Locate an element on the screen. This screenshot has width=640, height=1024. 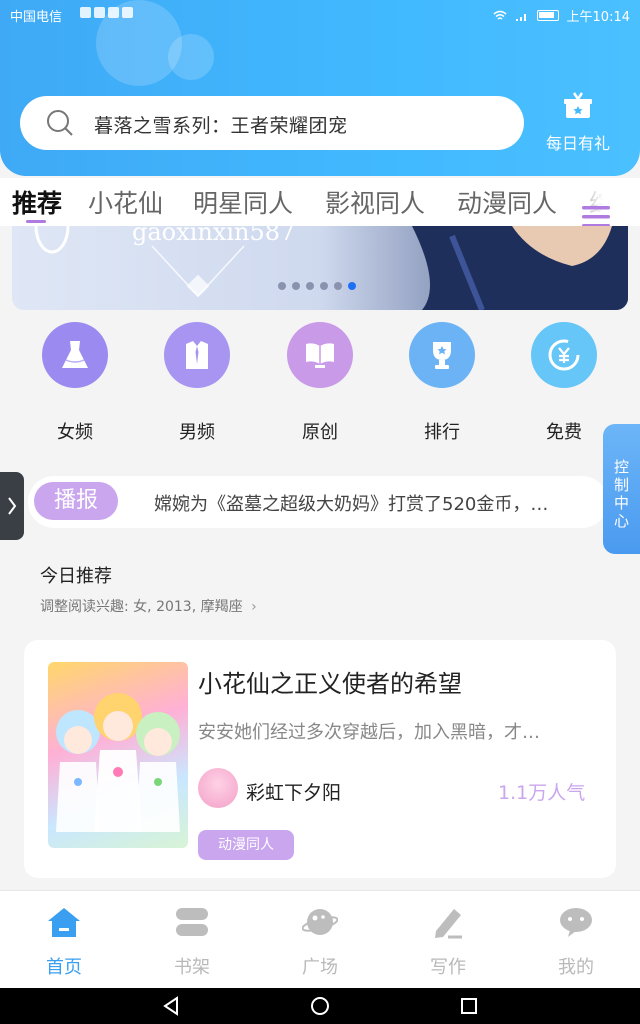
nav-square: 广场 is located at coordinates (320, 942).